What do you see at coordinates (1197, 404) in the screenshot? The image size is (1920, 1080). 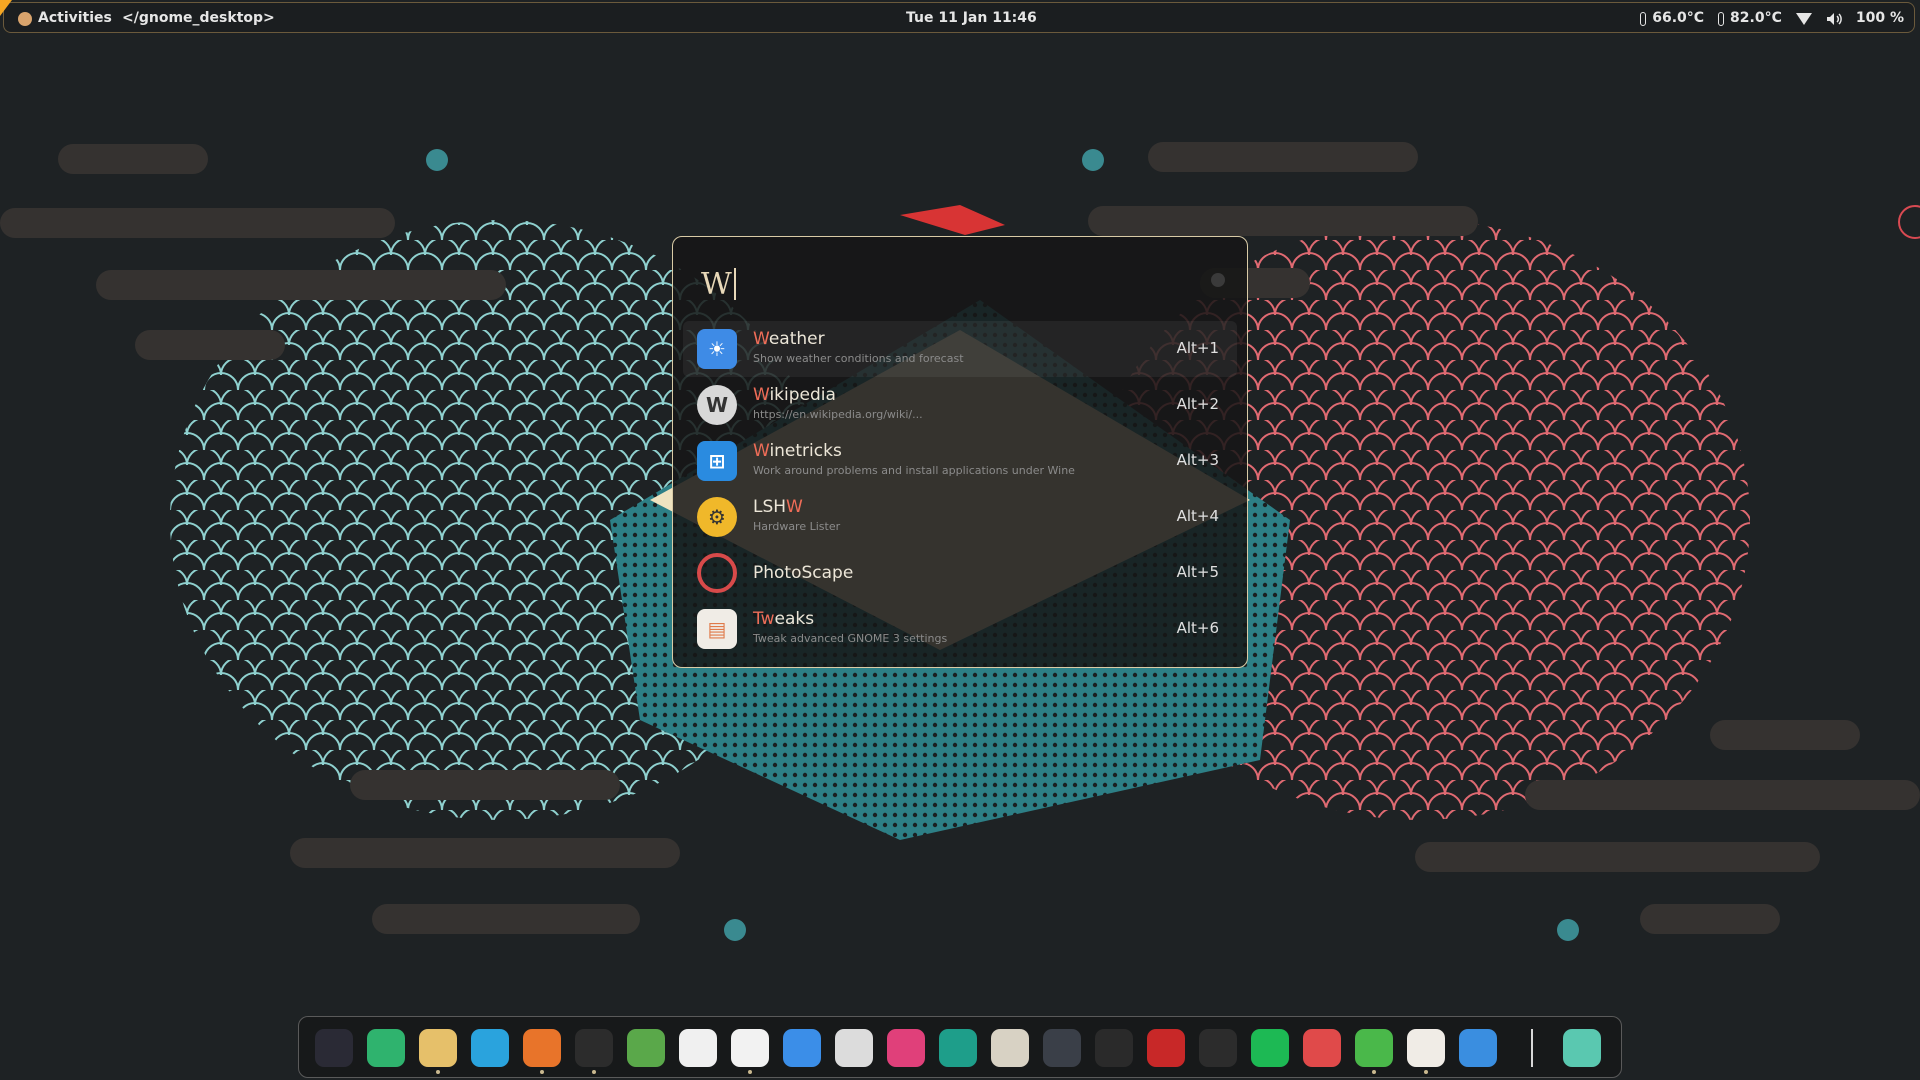 I see `result-shortcut: Alt+2` at bounding box center [1197, 404].